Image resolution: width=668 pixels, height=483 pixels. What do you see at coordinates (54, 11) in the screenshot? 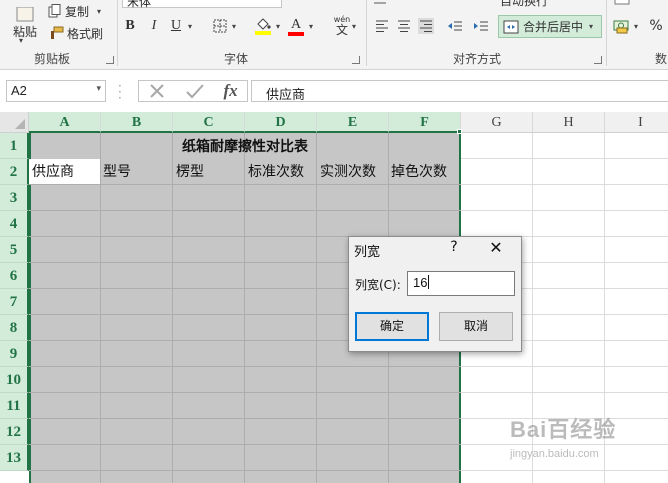
I see `copy-icon` at bounding box center [54, 11].